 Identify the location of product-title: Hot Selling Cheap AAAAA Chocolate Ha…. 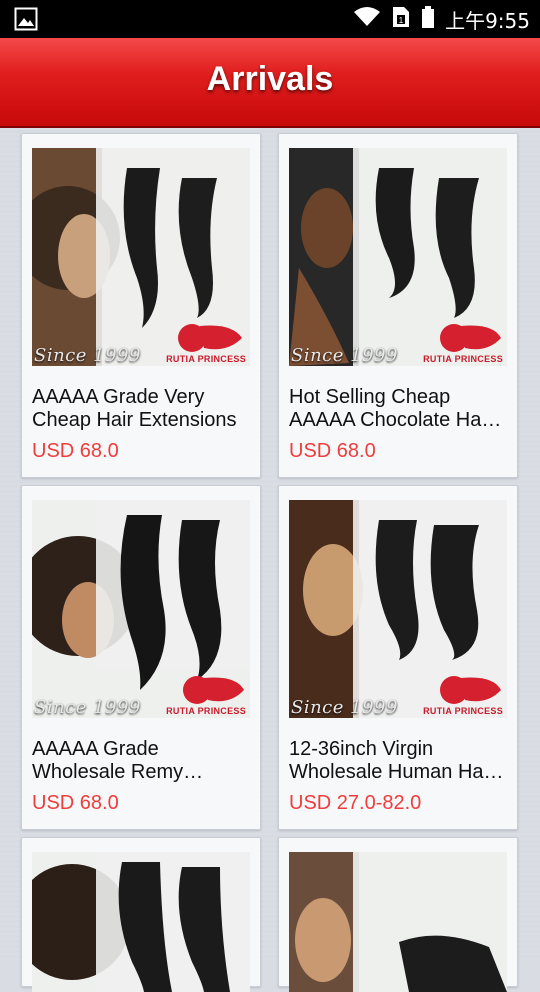
(399, 409).